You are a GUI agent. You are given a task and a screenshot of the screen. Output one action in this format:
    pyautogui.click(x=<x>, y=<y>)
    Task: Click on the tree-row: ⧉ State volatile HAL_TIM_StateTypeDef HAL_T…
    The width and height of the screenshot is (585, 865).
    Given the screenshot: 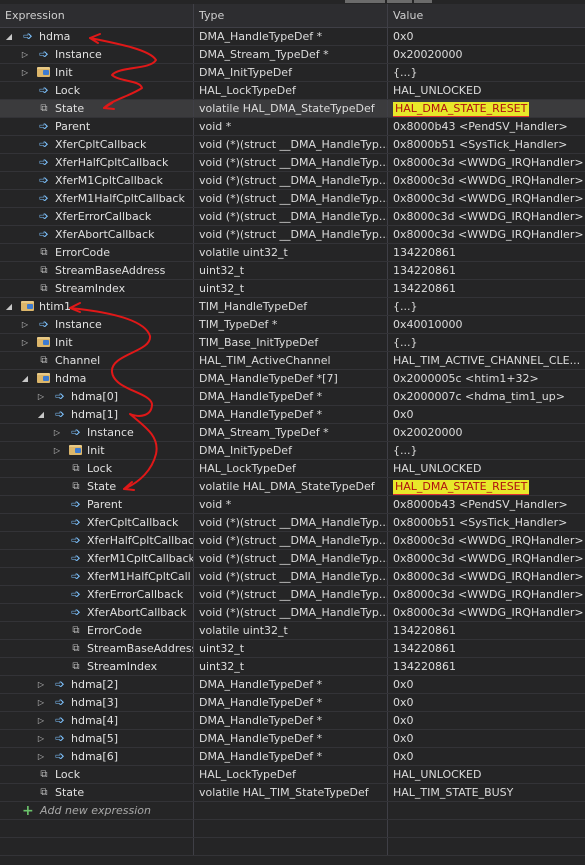 What is the action you would take?
    pyautogui.click(x=292, y=793)
    